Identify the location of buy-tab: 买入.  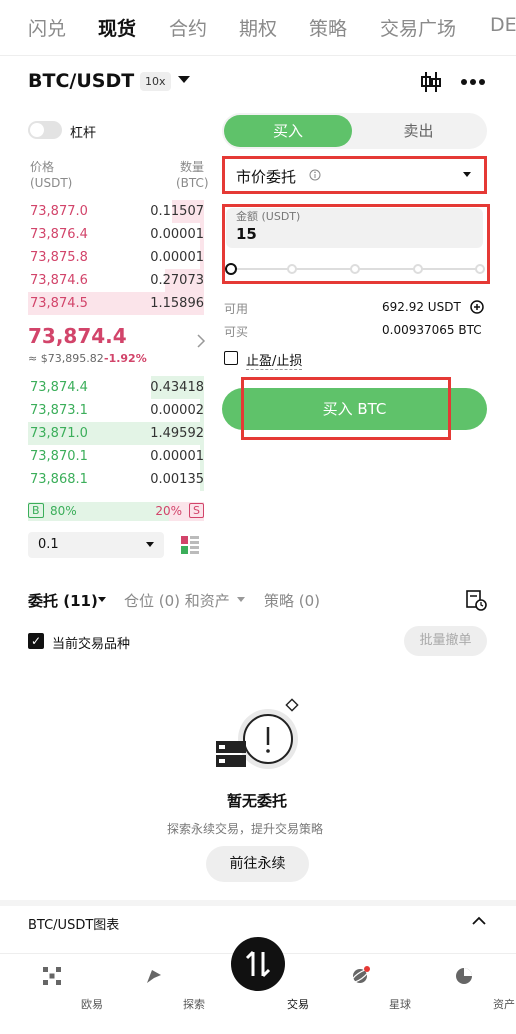
(288, 131).